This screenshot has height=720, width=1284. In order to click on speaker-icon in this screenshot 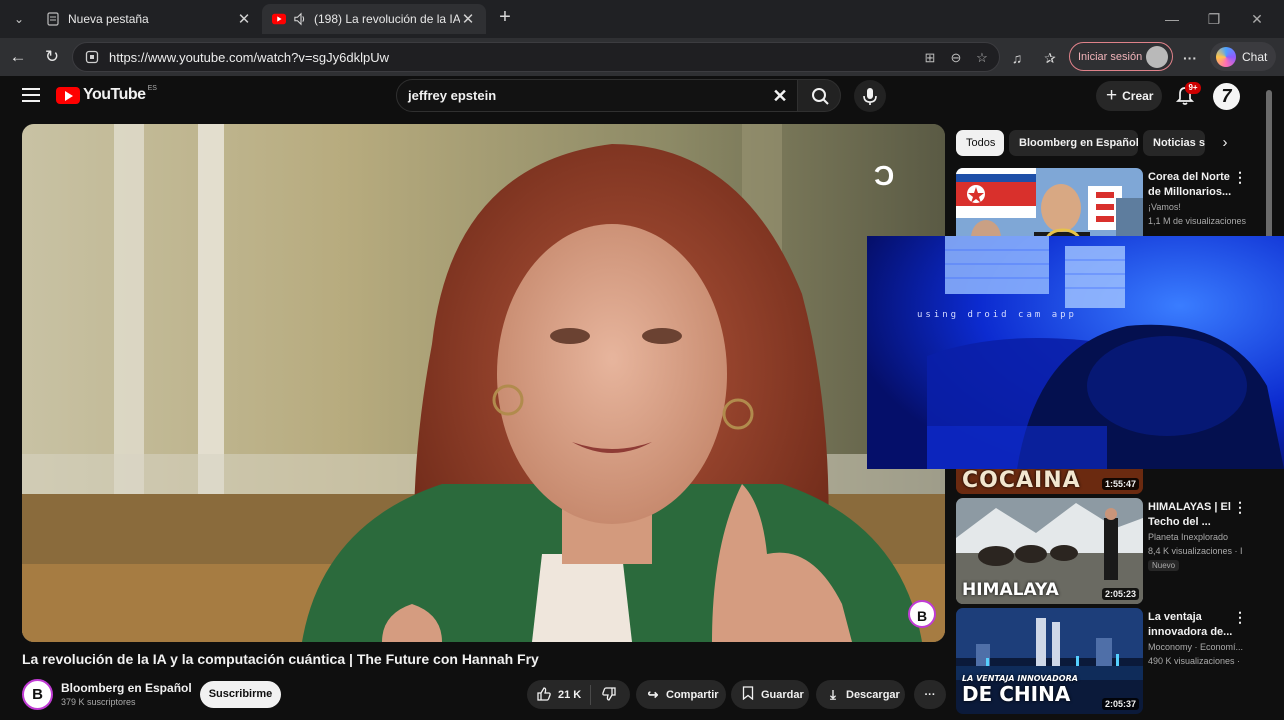, I will do `click(301, 19)`.